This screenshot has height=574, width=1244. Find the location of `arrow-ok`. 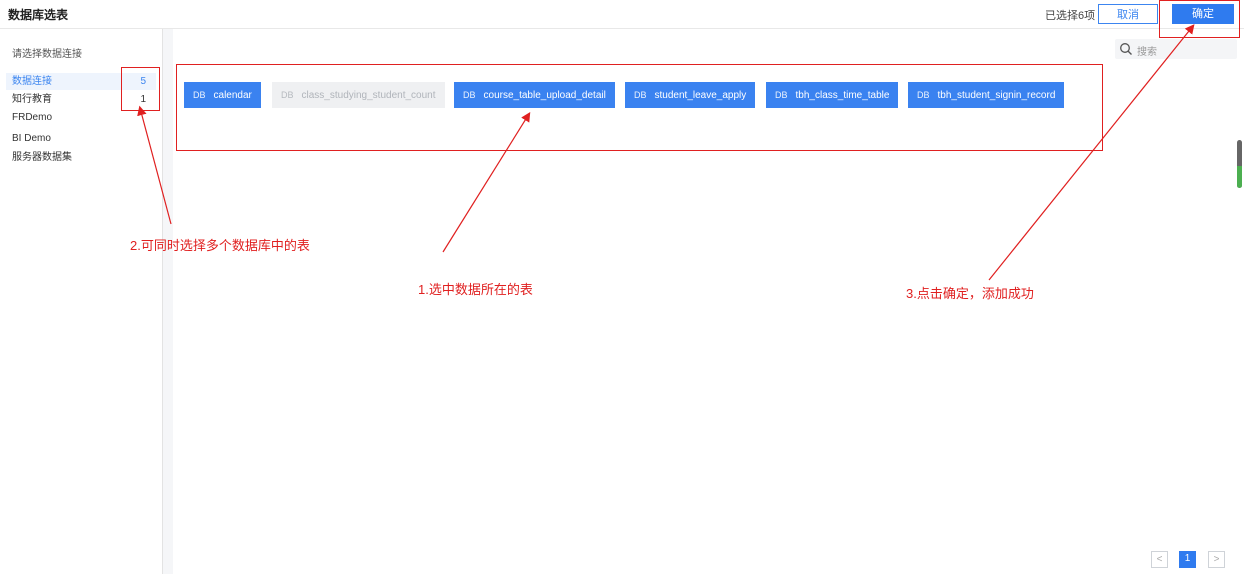

arrow-ok is located at coordinates (1091, 152).